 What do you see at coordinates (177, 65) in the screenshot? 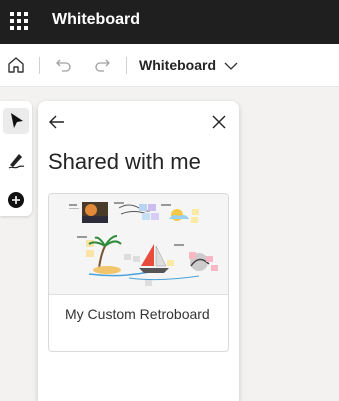
I see `board-name-dropdown: Whiteboard` at bounding box center [177, 65].